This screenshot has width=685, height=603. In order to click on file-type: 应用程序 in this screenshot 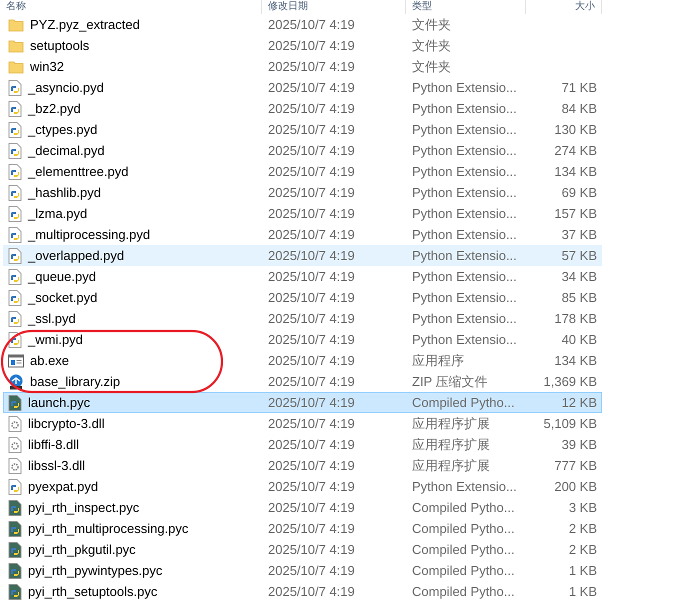, I will do `click(438, 361)`.